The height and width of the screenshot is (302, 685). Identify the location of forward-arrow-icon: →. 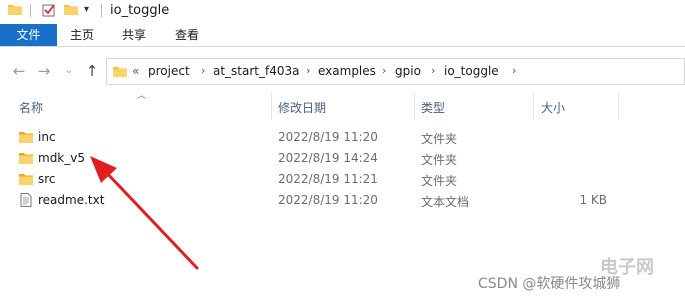
(44, 71).